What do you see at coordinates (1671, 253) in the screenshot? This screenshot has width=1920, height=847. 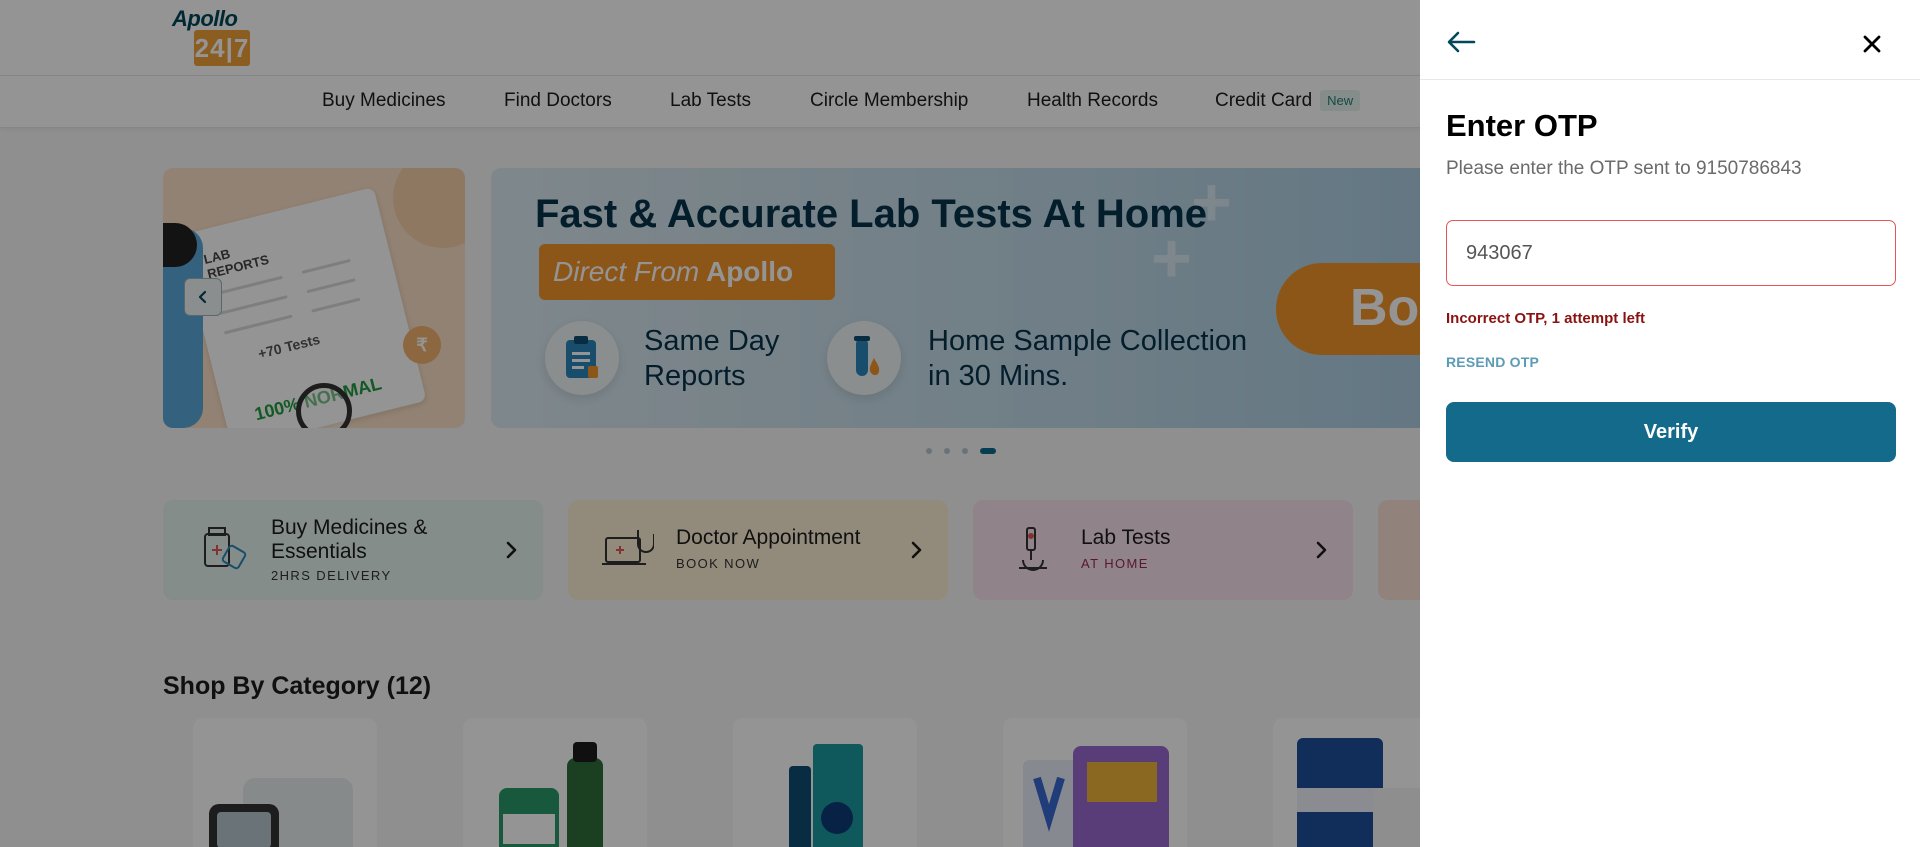 I see `otp-input` at bounding box center [1671, 253].